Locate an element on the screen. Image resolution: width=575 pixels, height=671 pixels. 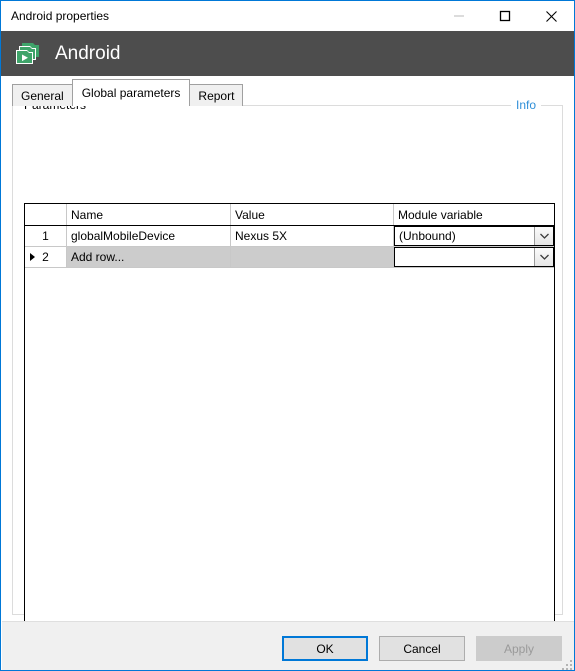
header-title: Android is located at coordinates (88, 53).